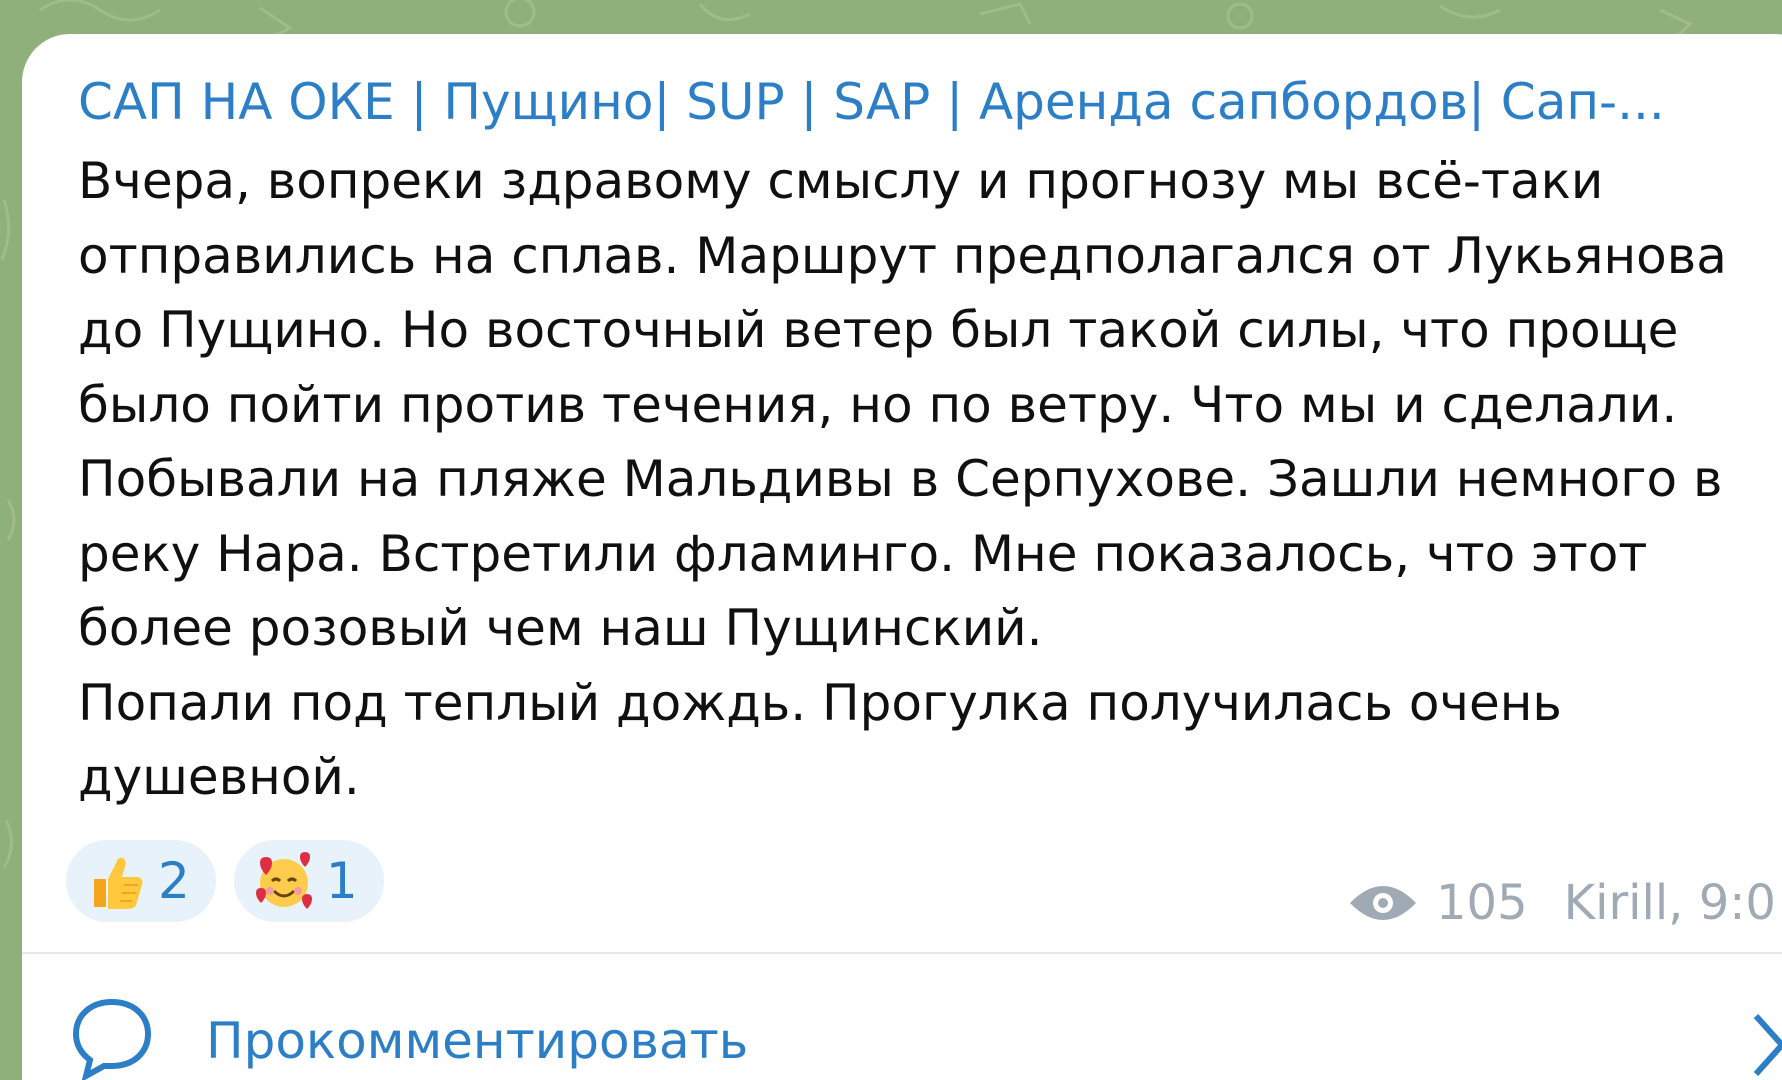 This screenshot has width=1782, height=1080. I want to click on author-time: Kirill, 9:0, so click(1669, 903).